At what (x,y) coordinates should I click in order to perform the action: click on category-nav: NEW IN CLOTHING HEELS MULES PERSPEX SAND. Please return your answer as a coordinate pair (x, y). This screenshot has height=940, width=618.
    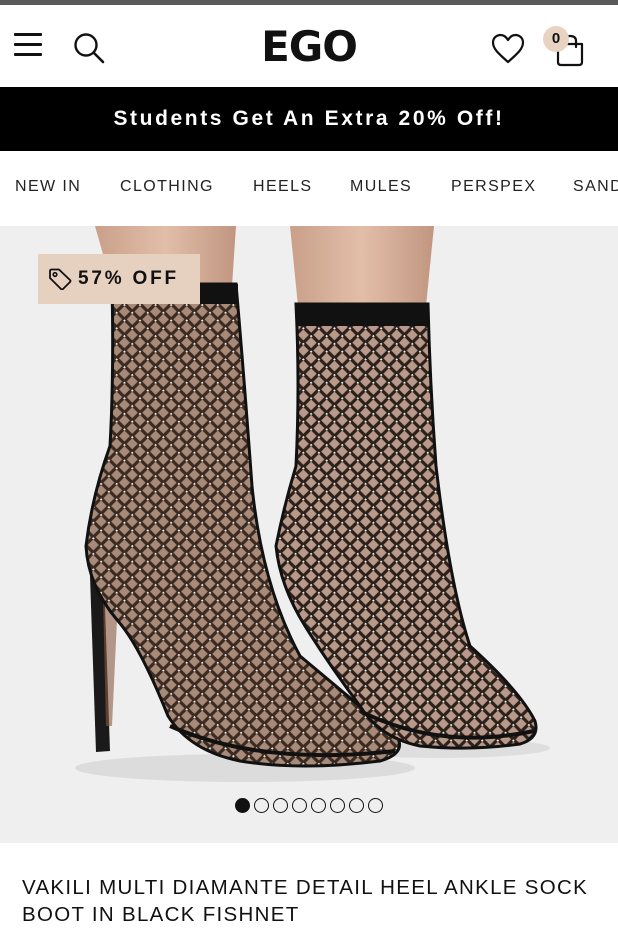
    Looking at the image, I should click on (309, 188).